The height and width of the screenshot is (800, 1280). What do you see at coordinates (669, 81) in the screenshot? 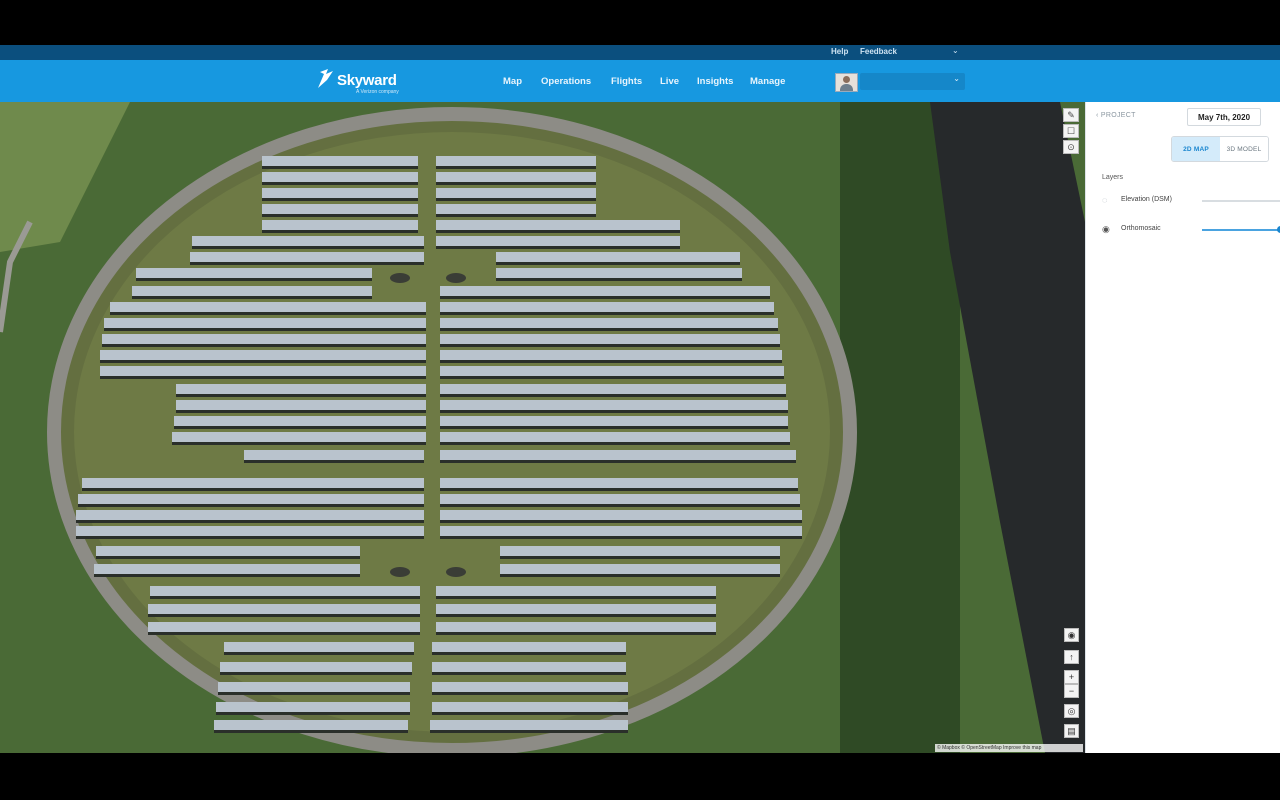
I see `nav-live: Live` at bounding box center [669, 81].